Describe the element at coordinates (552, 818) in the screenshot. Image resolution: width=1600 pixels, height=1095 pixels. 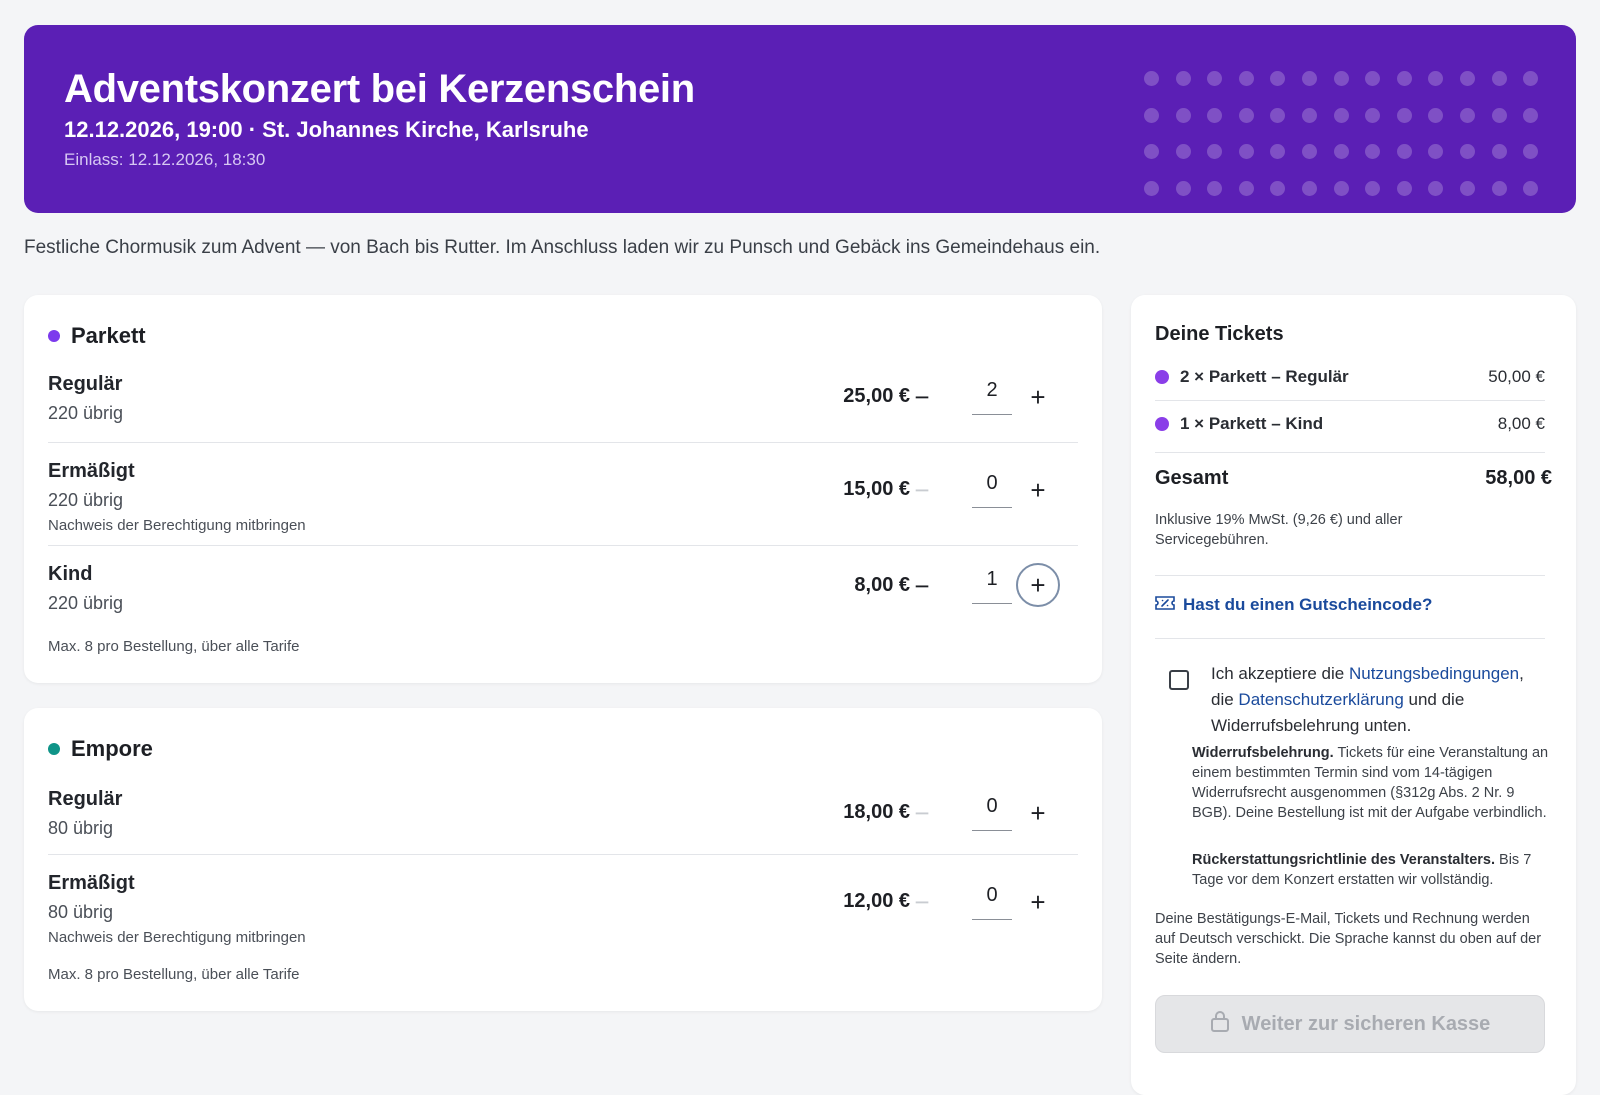
I see `ticket-row: Regulär 80 übrig 18,00 € − 0 +` at that location.